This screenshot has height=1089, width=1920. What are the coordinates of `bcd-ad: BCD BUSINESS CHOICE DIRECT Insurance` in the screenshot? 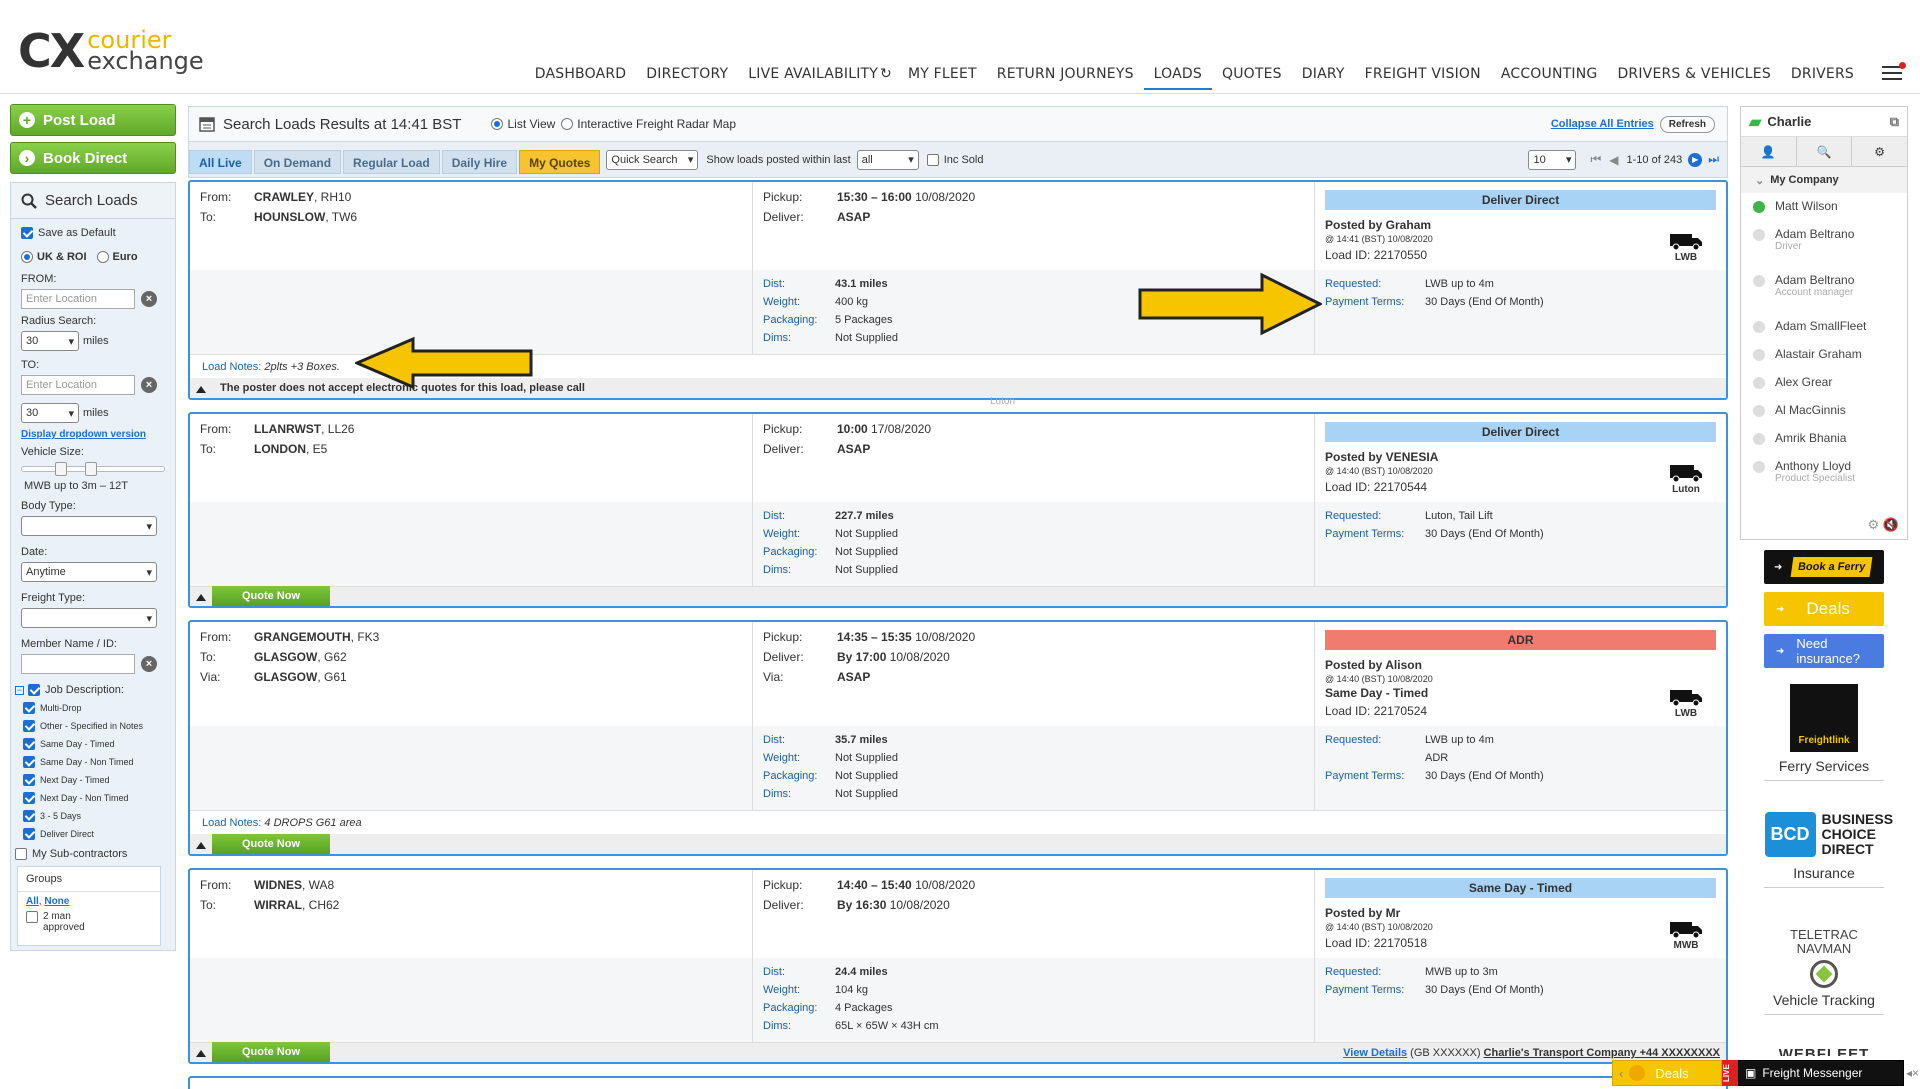 It's located at (1828, 850).